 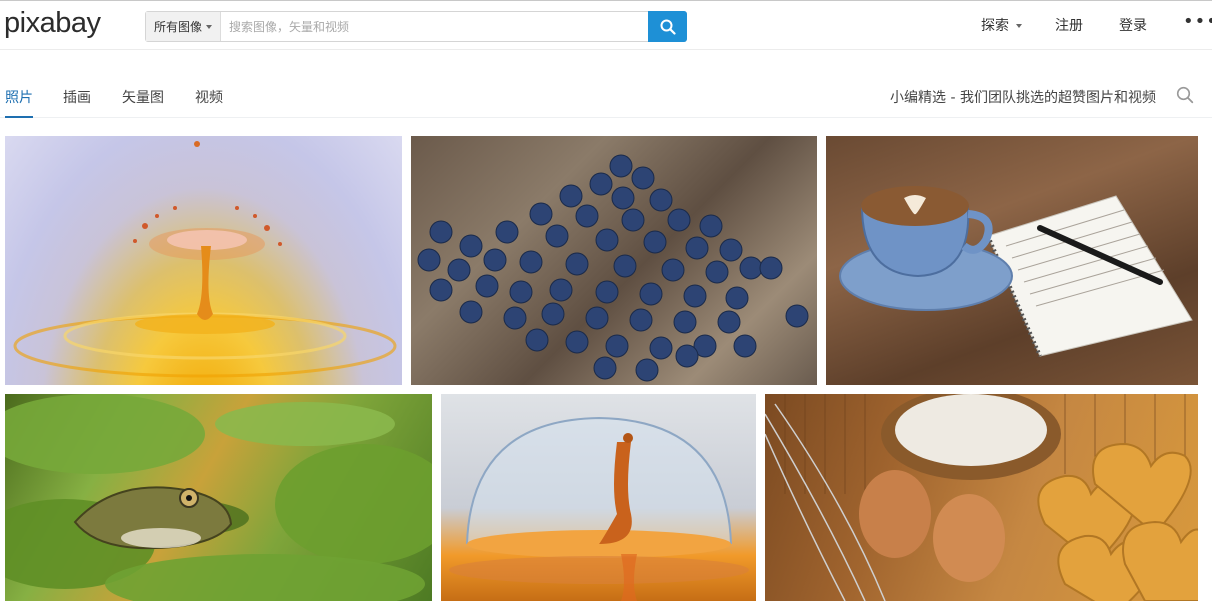 I want to click on tab-videos: 视频, so click(x=209, y=97).